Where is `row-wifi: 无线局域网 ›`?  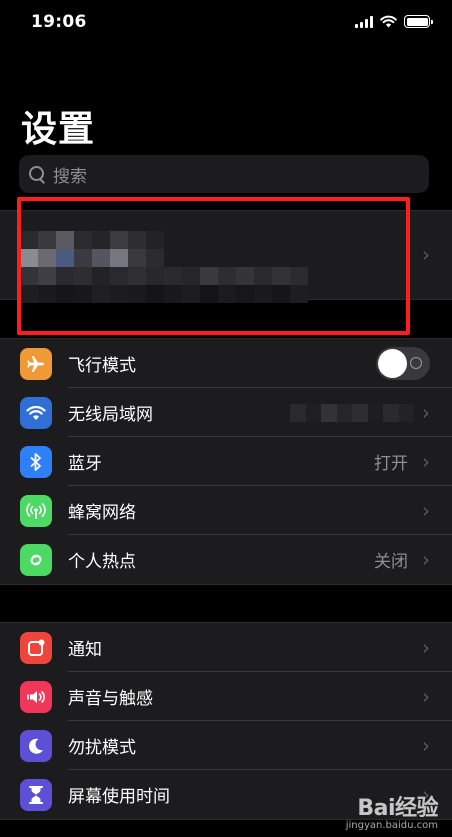 row-wifi: 无线局域网 › is located at coordinates (226, 412).